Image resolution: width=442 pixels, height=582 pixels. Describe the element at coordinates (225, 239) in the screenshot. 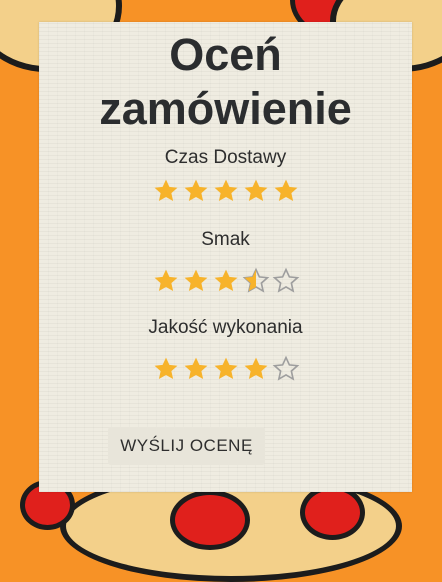

I see `rating-label-taste: Smak` at that location.